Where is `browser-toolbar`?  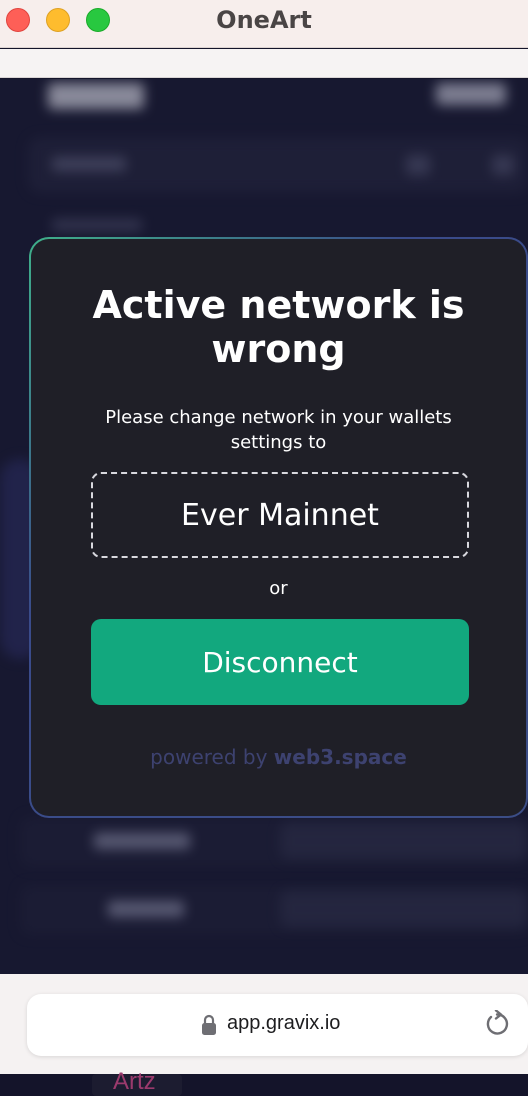 browser-toolbar is located at coordinates (264, 63).